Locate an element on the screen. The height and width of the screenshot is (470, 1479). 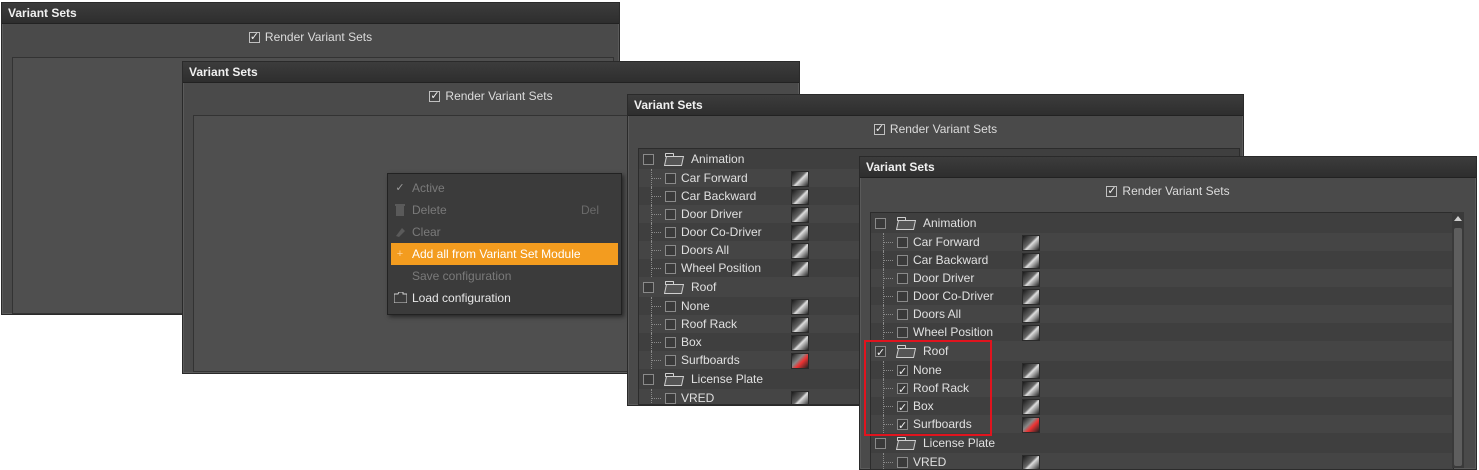
tree-item: Wheel Position is located at coordinates (1162, 332).